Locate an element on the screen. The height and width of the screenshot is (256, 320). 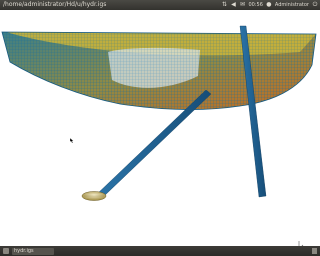
system-tray: ⇅ ◀ ✉ 00:56 ● Administrator ⏻ is located at coordinates (269, 5).